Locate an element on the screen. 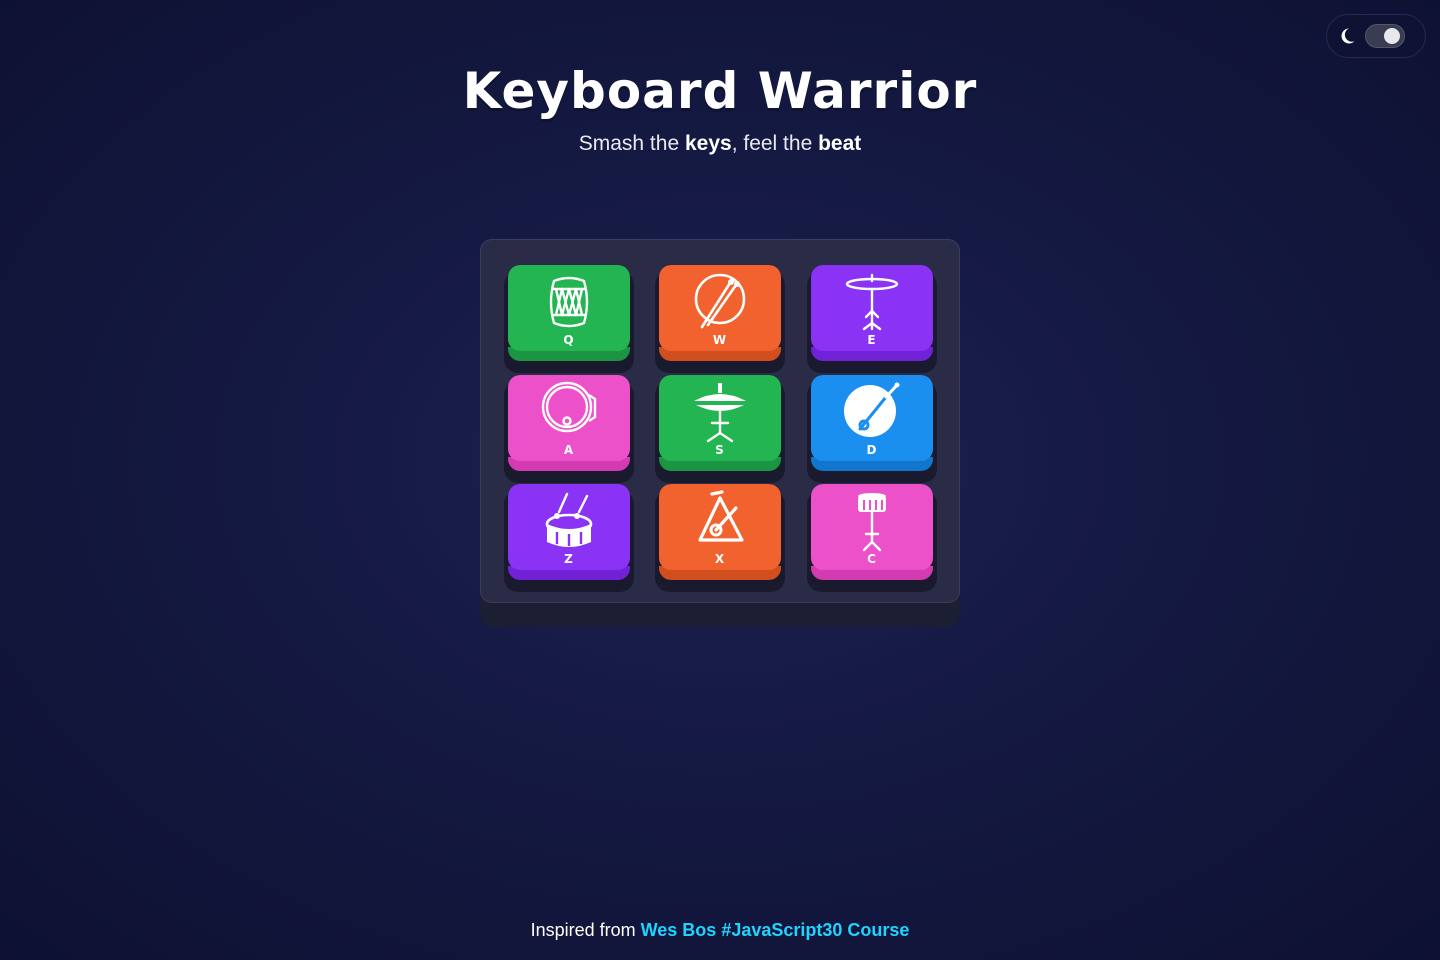 The height and width of the screenshot is (960, 1440). pad-cap: S is located at coordinates (720, 423).